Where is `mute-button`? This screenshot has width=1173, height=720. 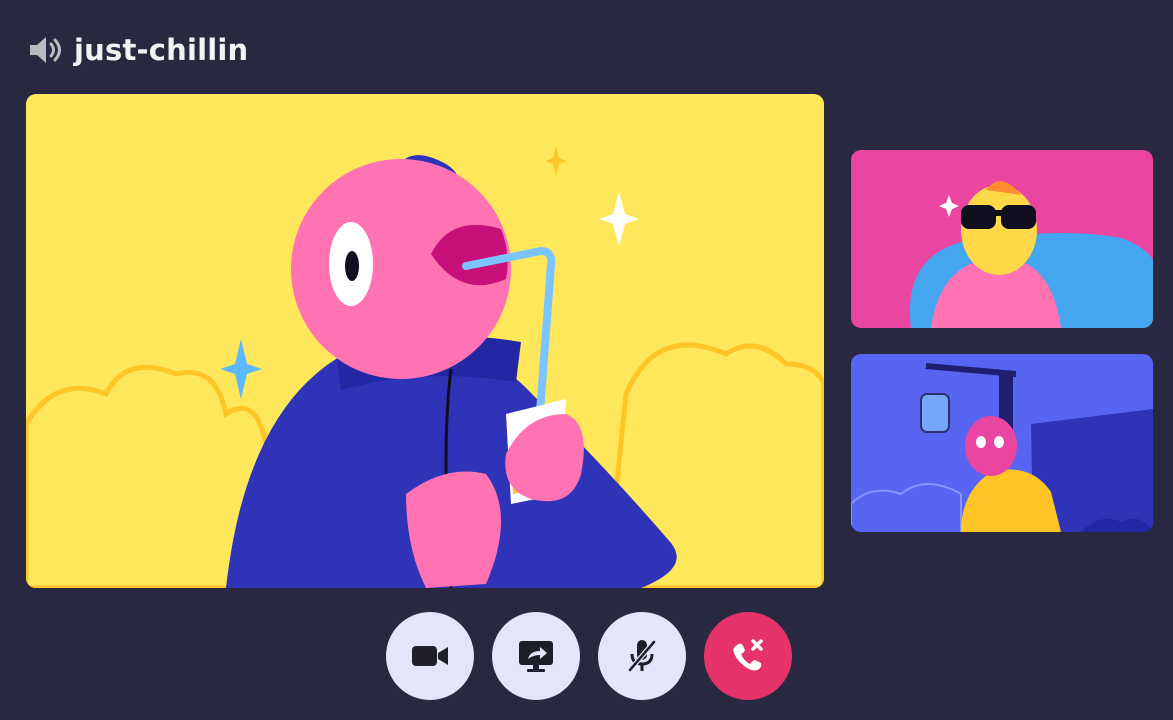
mute-button is located at coordinates (642, 656).